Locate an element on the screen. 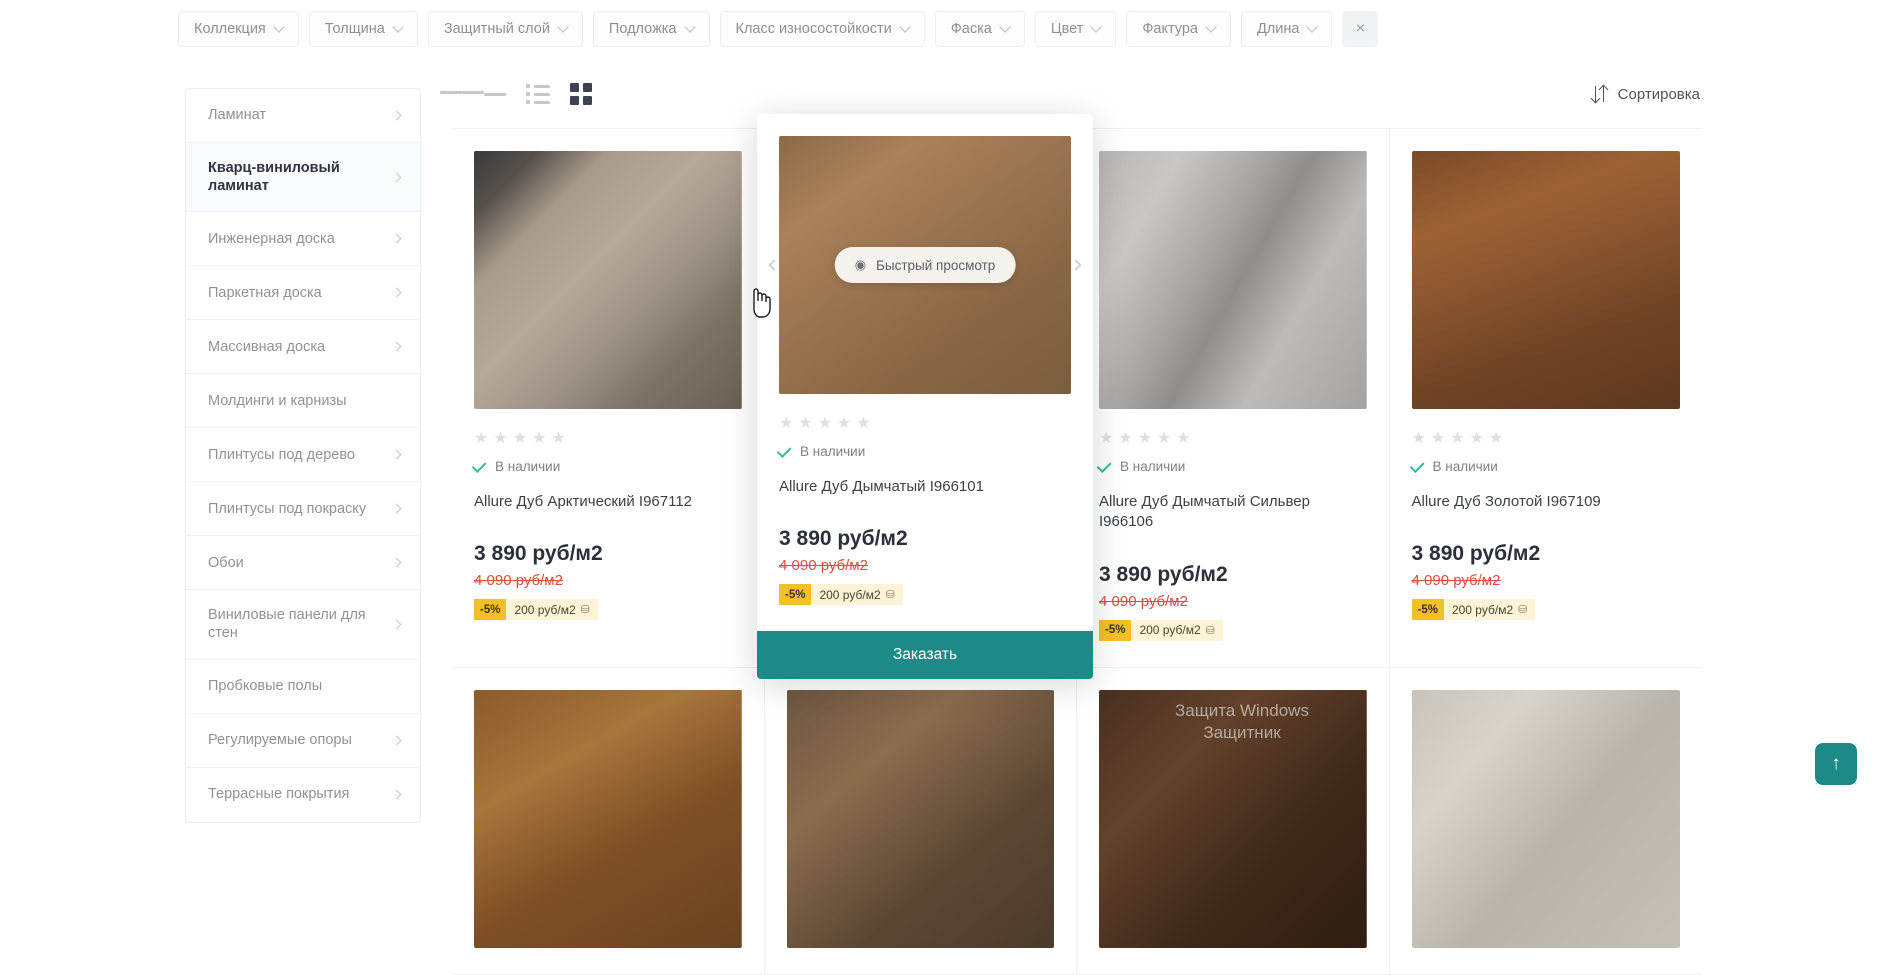 The image size is (1901, 975). sidebar-item-label: Массивная доска is located at coordinates (266, 347).